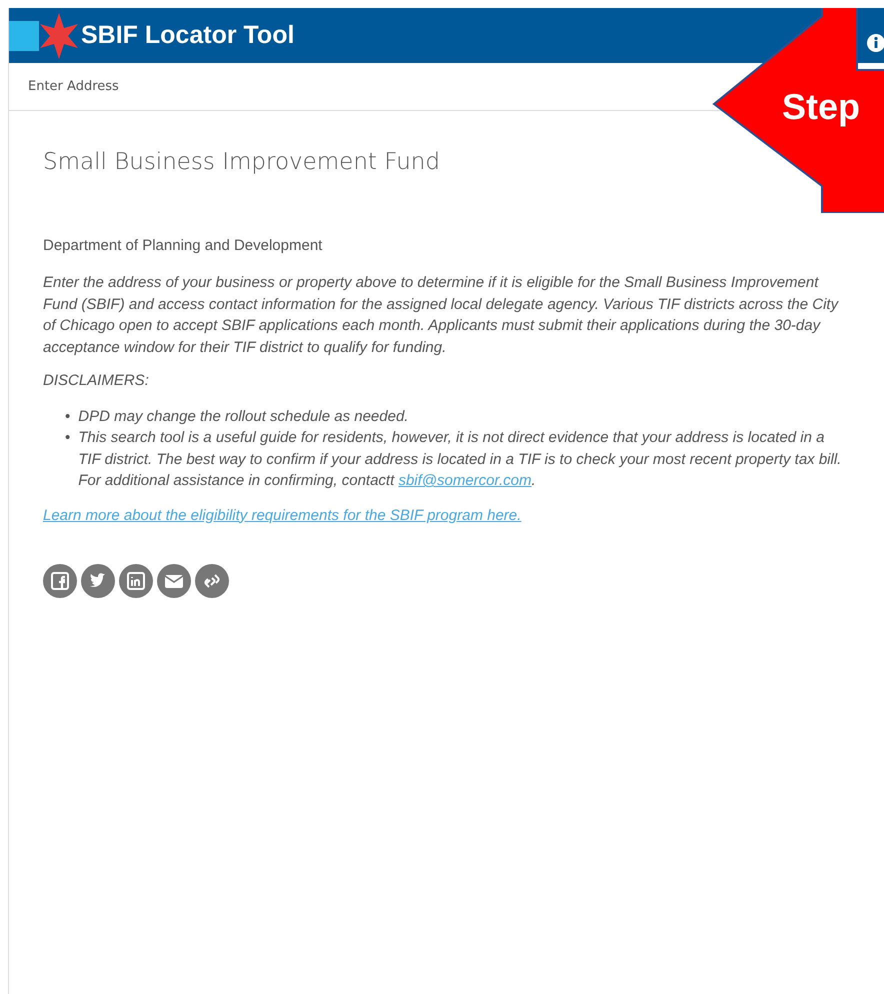 Image resolution: width=884 pixels, height=994 pixels. What do you see at coordinates (441, 315) in the screenshot?
I see `intro-paragraph: Enter the address of your business or property above to determine if it is eligible for the Small Business Improvement Fund (SBIF) and access contact information for the assigned local delegate agency. Various TIF districts across the City of Chicago open to accept SBIF applications each month. Applicants must submit their applications during the 30-day acceptance window for their TIF district to qualify for funding.` at bounding box center [441, 315].